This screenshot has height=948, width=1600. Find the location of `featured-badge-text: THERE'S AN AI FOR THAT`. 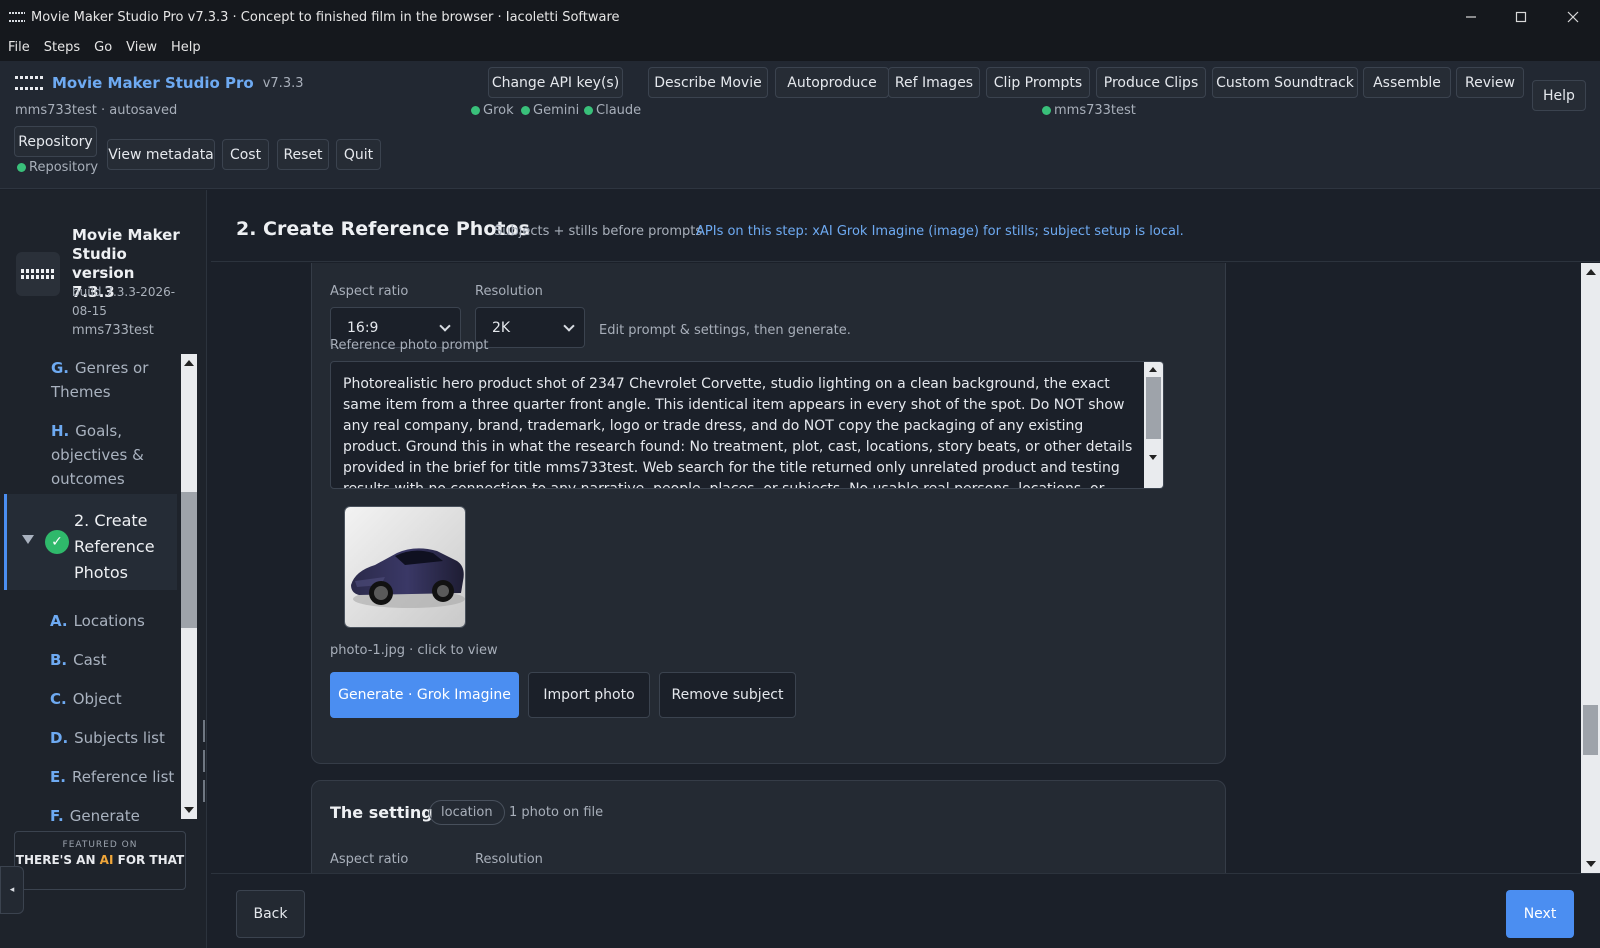

featured-badge-text: THERE'S AN AI FOR THAT is located at coordinates (100, 860).